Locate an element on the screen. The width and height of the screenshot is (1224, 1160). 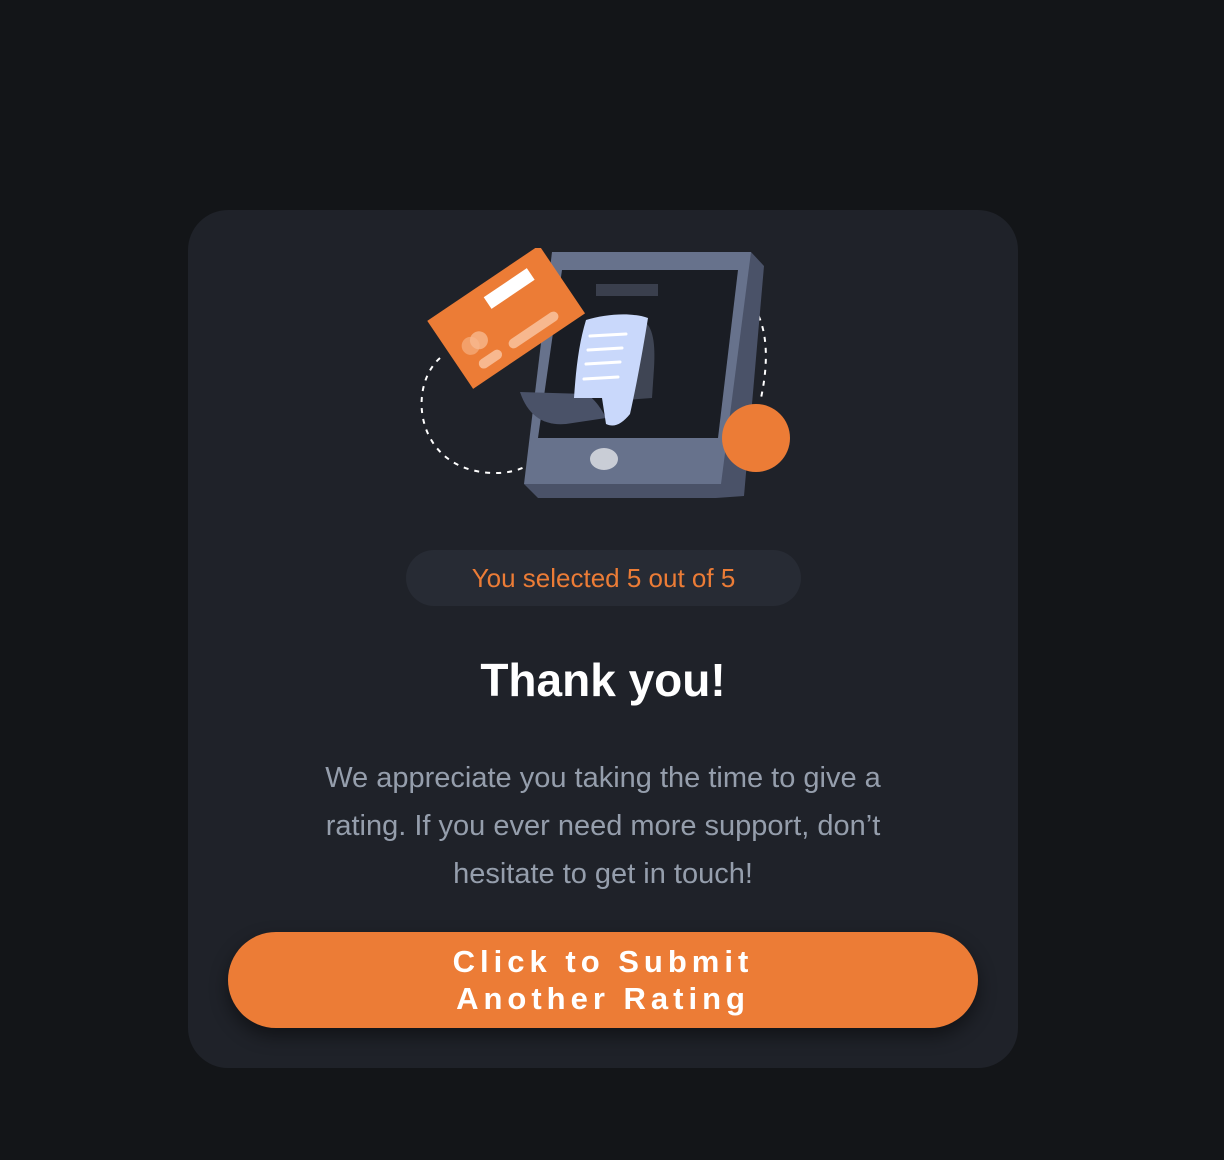
rating-selected-badge: You selected 5 out of 5 is located at coordinates (603, 578).